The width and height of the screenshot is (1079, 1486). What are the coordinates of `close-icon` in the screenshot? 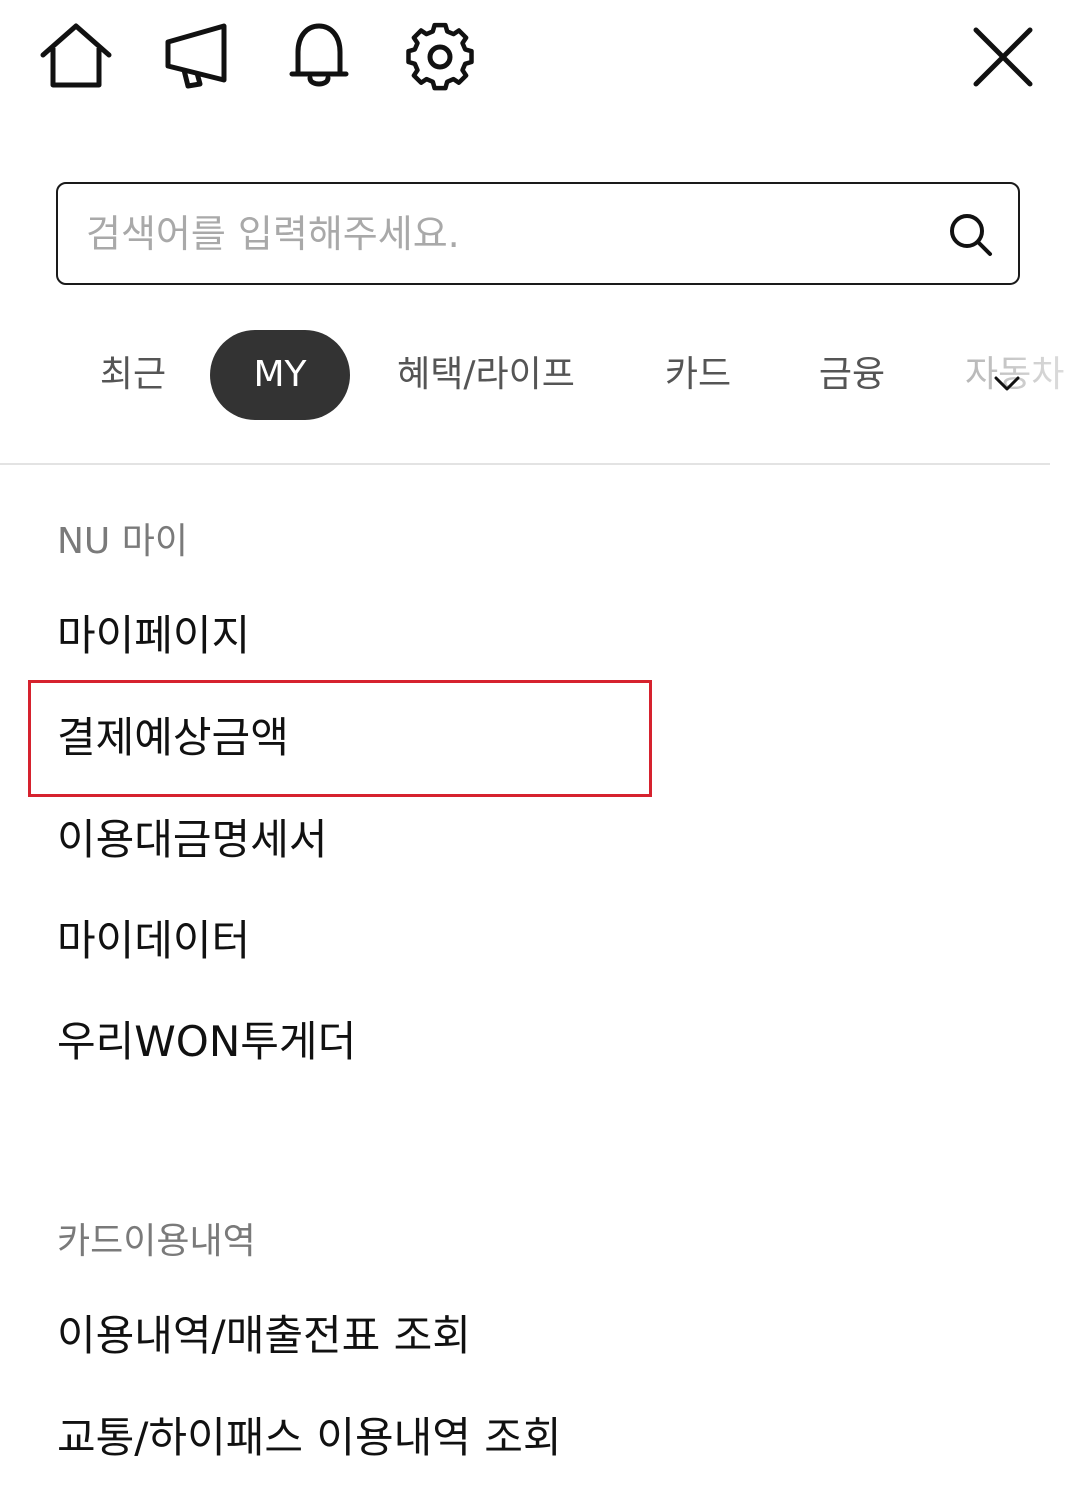 It's located at (1003, 57).